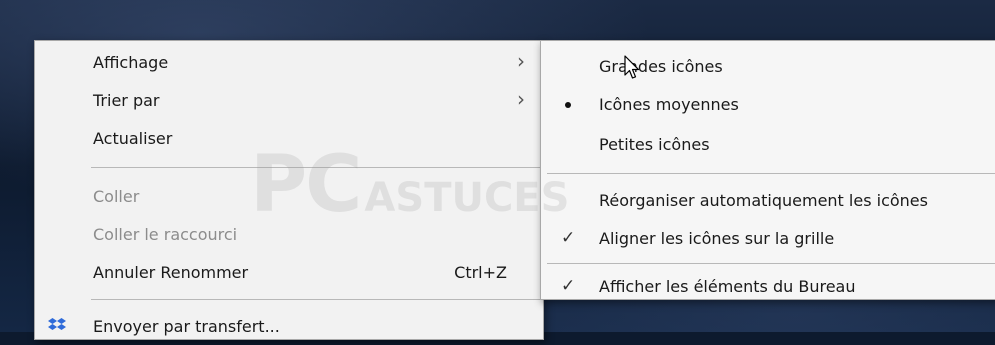 This screenshot has height=345, width=995. I want to click on submenu-item-icones-moyennes: Icônes moyennes, so click(768, 104).